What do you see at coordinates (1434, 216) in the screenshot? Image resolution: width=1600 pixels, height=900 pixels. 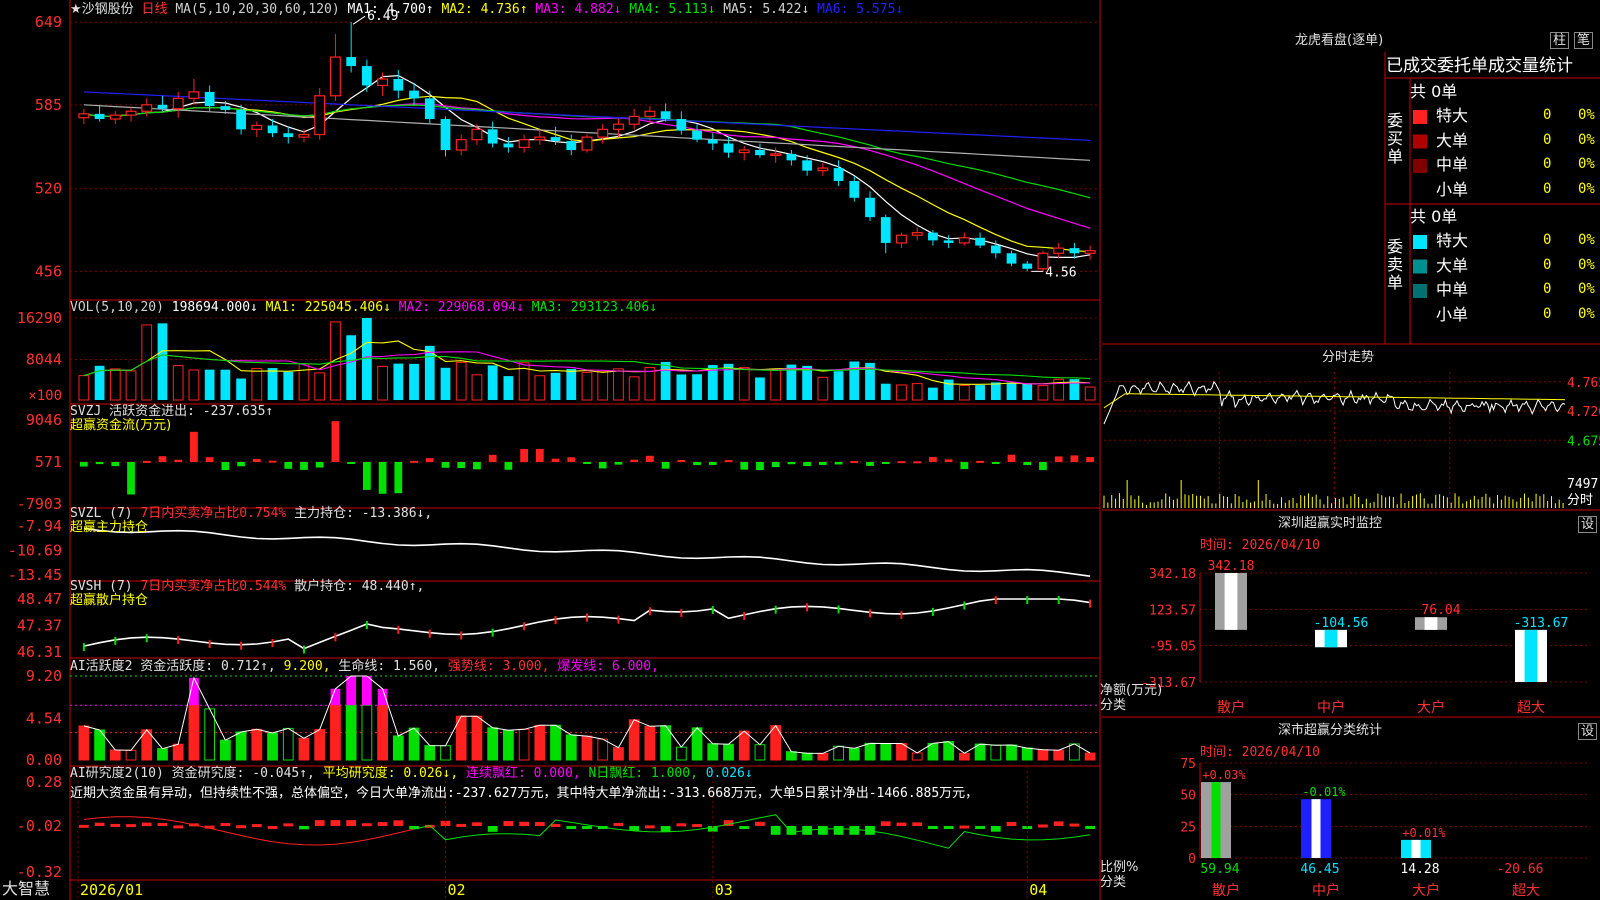 I see `sell-total: 共 0单` at bounding box center [1434, 216].